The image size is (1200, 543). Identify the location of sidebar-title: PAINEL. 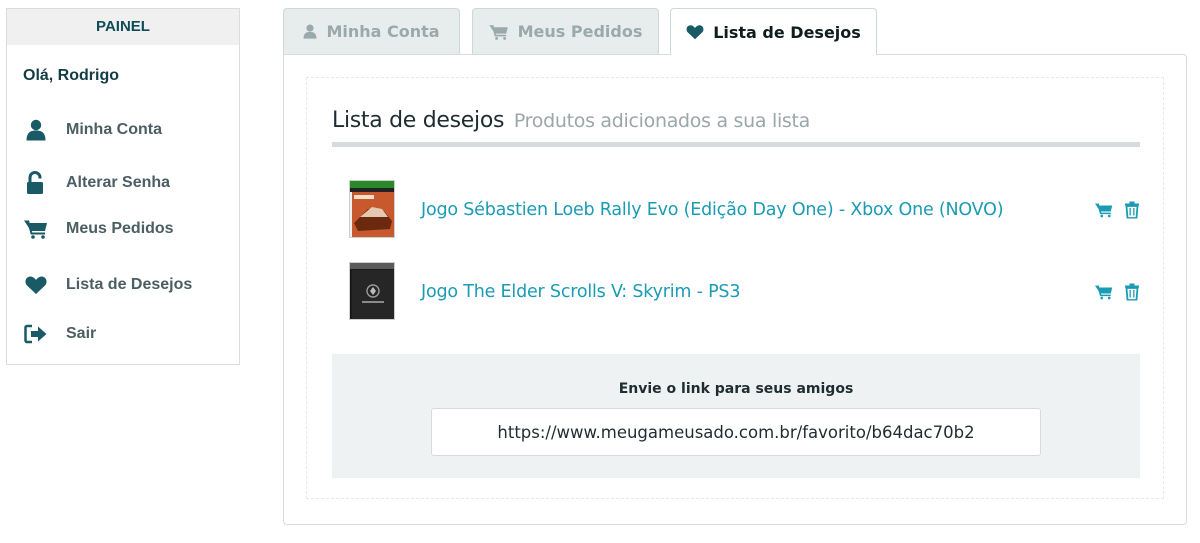
(123, 27).